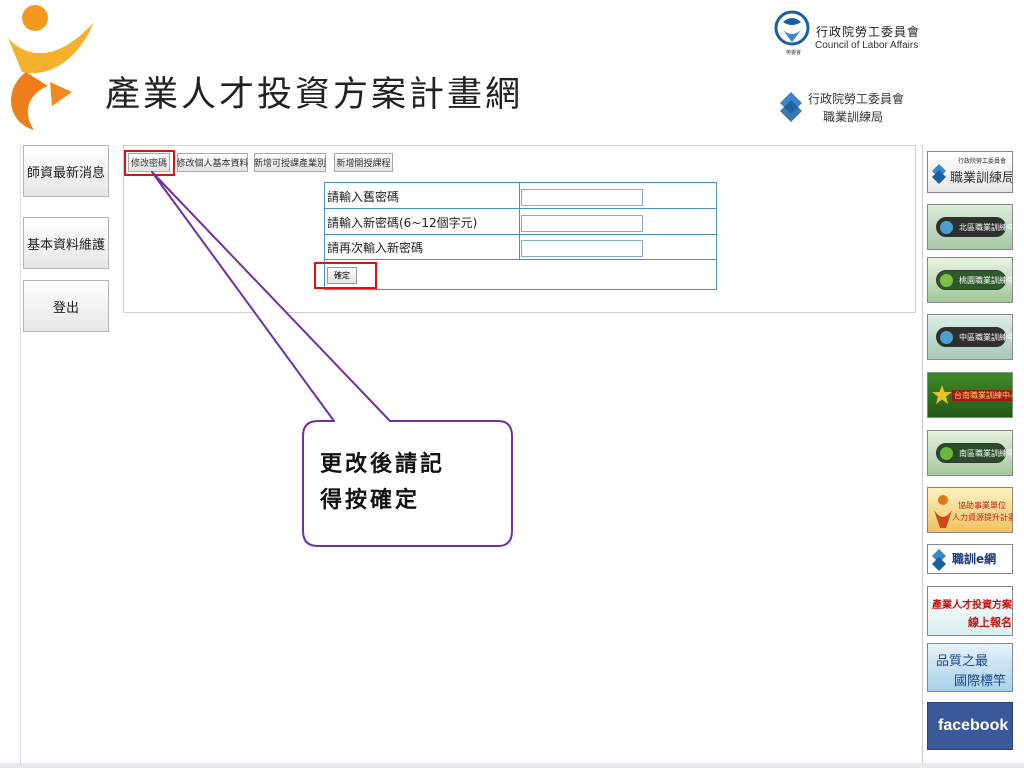 The height and width of the screenshot is (768, 1024). I want to click on bottom-bar, so click(512, 765).